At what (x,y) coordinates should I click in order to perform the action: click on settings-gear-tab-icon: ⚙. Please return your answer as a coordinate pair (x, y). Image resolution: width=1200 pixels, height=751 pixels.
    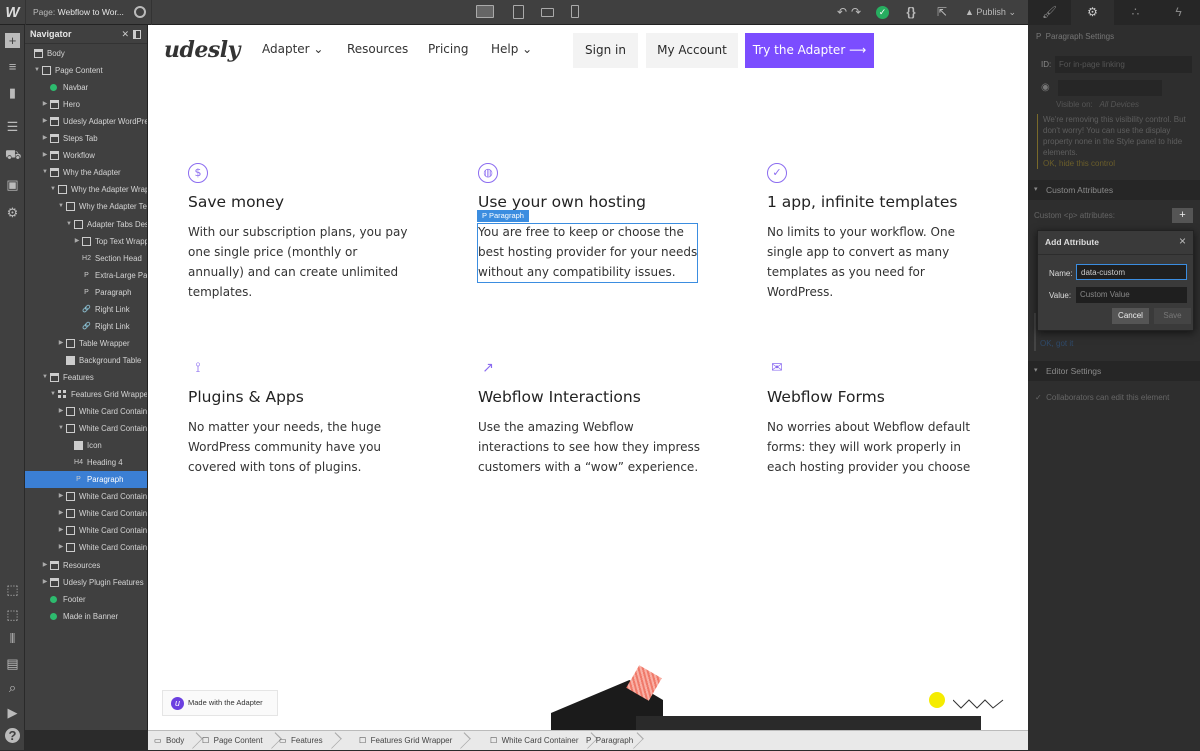
    Looking at the image, I should click on (1092, 12).